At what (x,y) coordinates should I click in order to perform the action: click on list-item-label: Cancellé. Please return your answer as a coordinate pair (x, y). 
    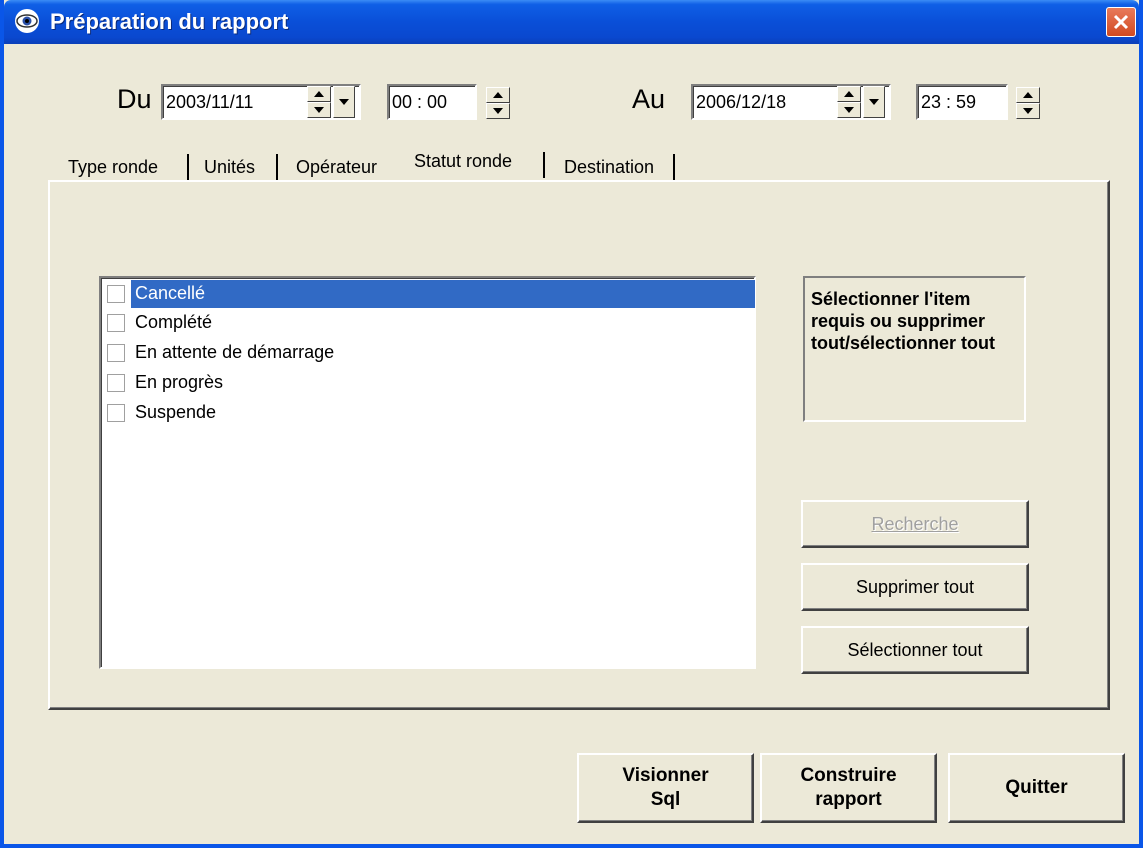
    Looking at the image, I should click on (170, 293).